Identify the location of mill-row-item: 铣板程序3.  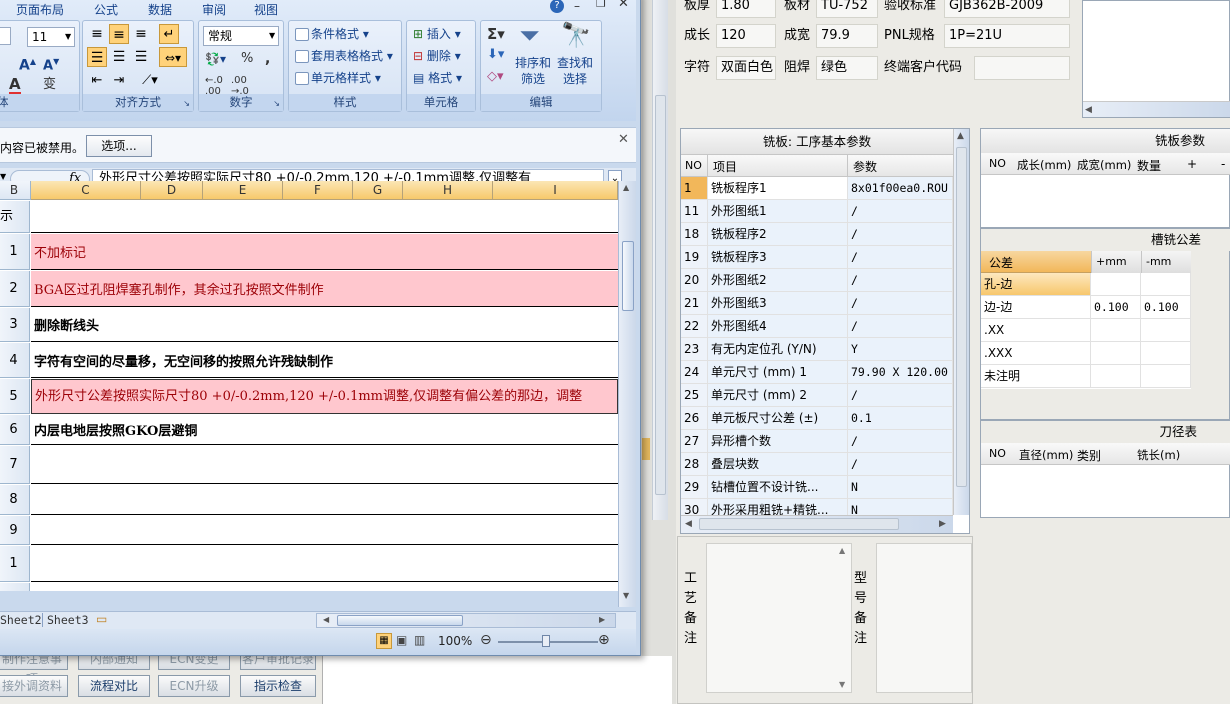
(778, 257).